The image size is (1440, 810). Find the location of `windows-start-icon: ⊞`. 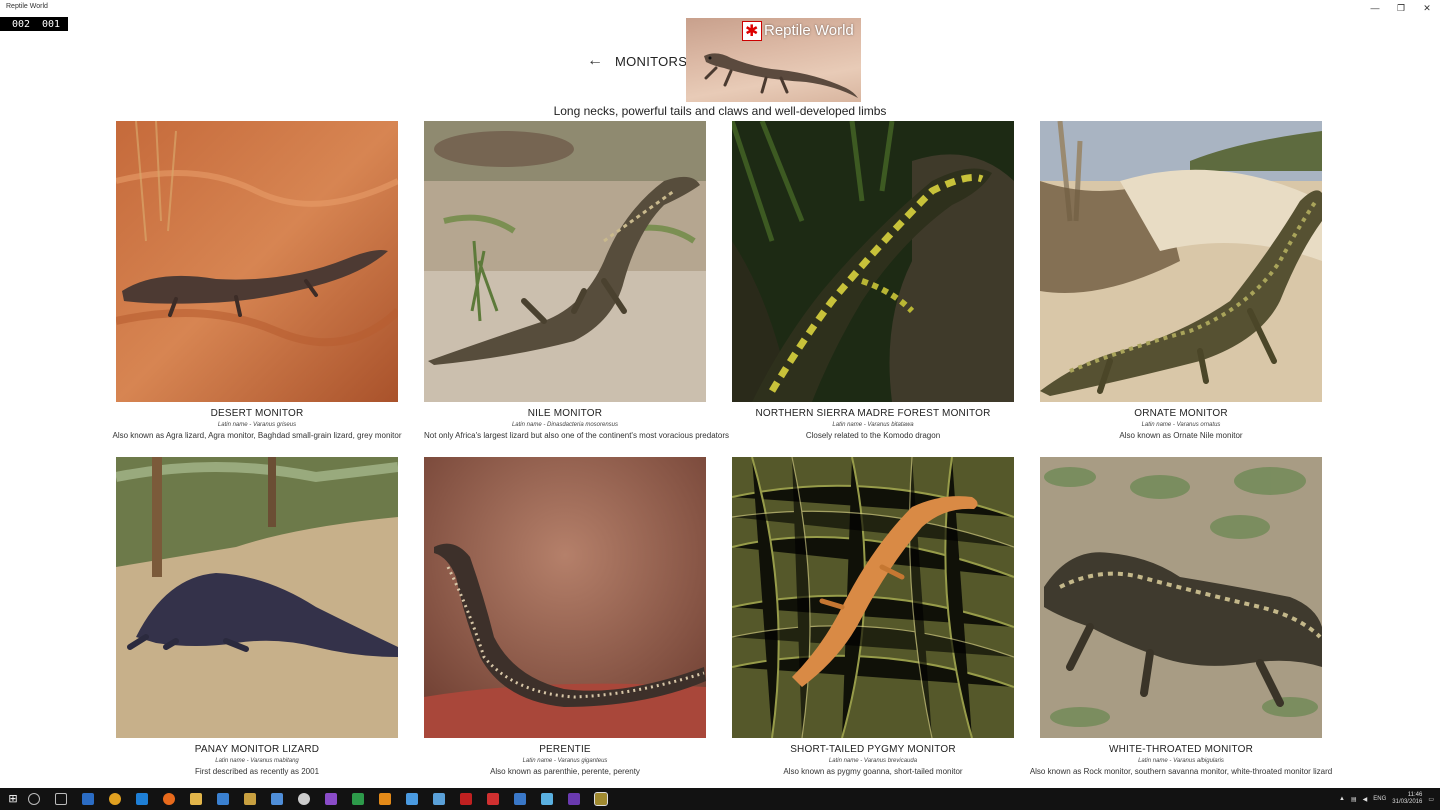

windows-start-icon: ⊞ is located at coordinates (13, 799).